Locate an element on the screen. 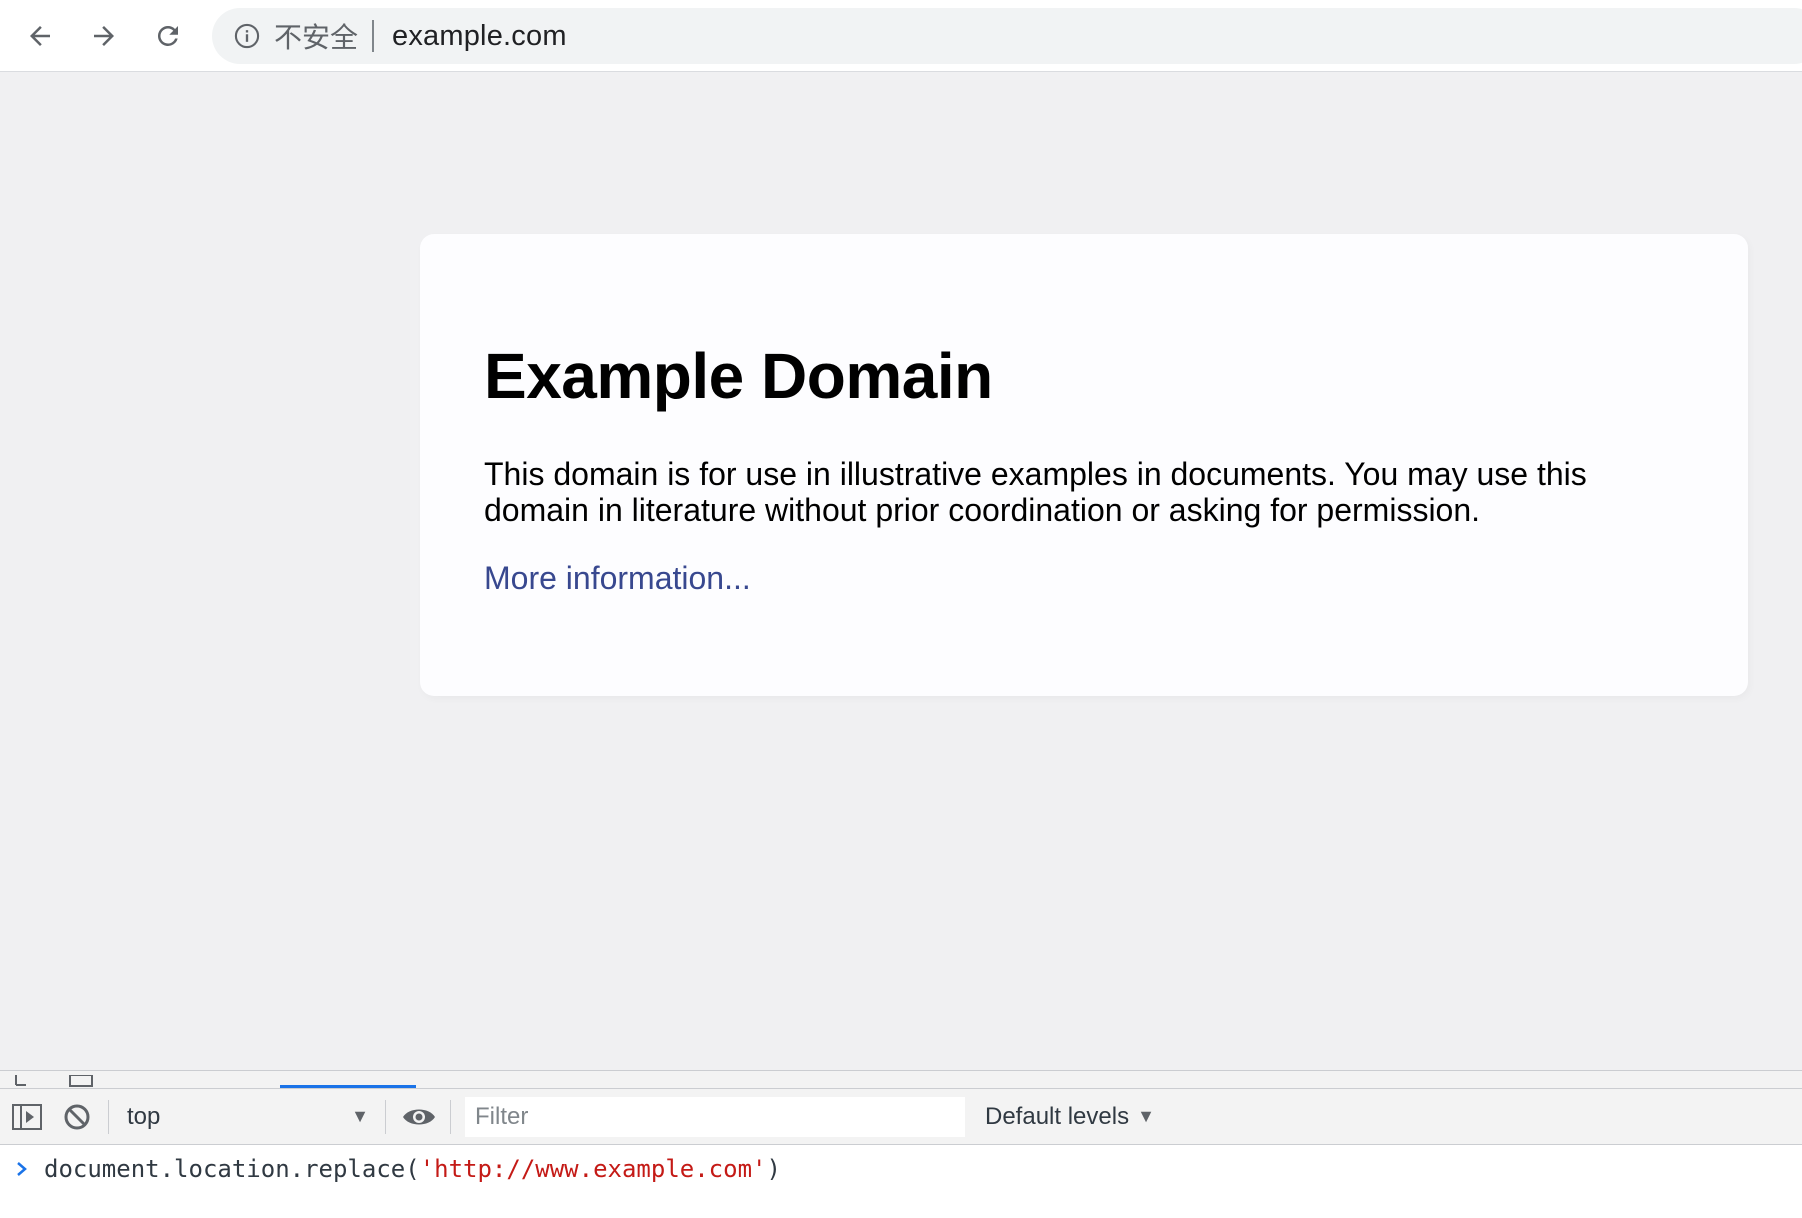 Image resolution: width=1802 pixels, height=1218 pixels. browser-toolbar: 不安全 example.com is located at coordinates (901, 36).